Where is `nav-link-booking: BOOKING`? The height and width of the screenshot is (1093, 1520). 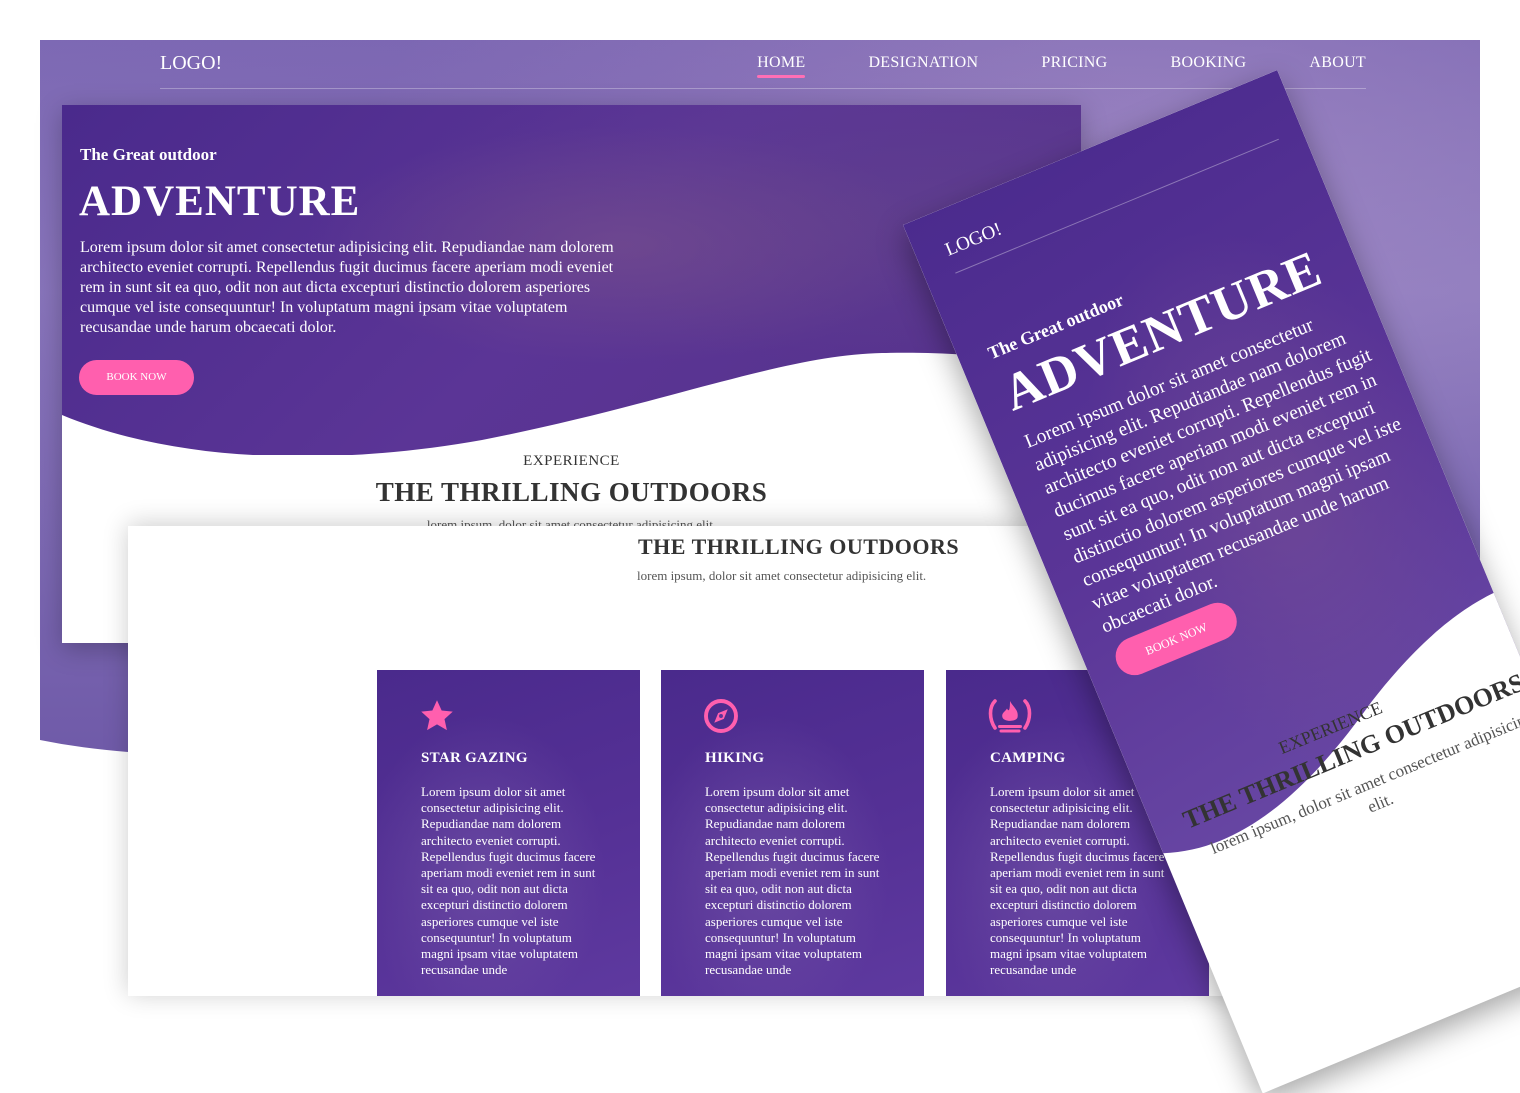 nav-link-booking: BOOKING is located at coordinates (1209, 66).